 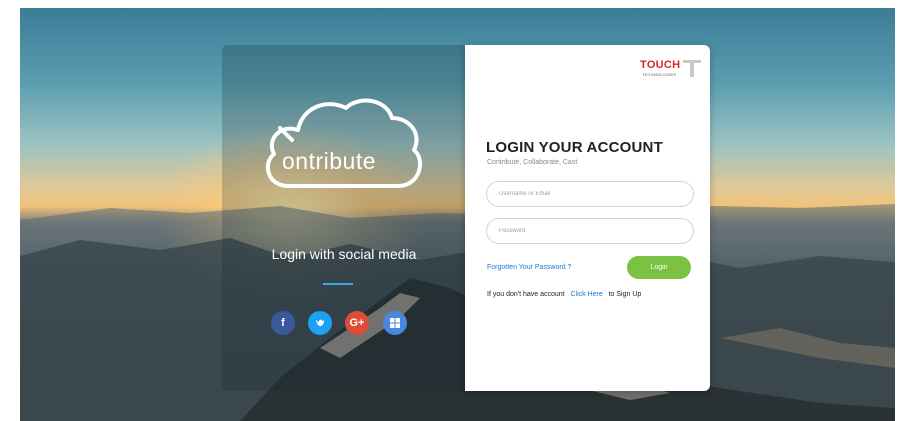 I want to click on logo-bar-icon, so click(x=692, y=68).